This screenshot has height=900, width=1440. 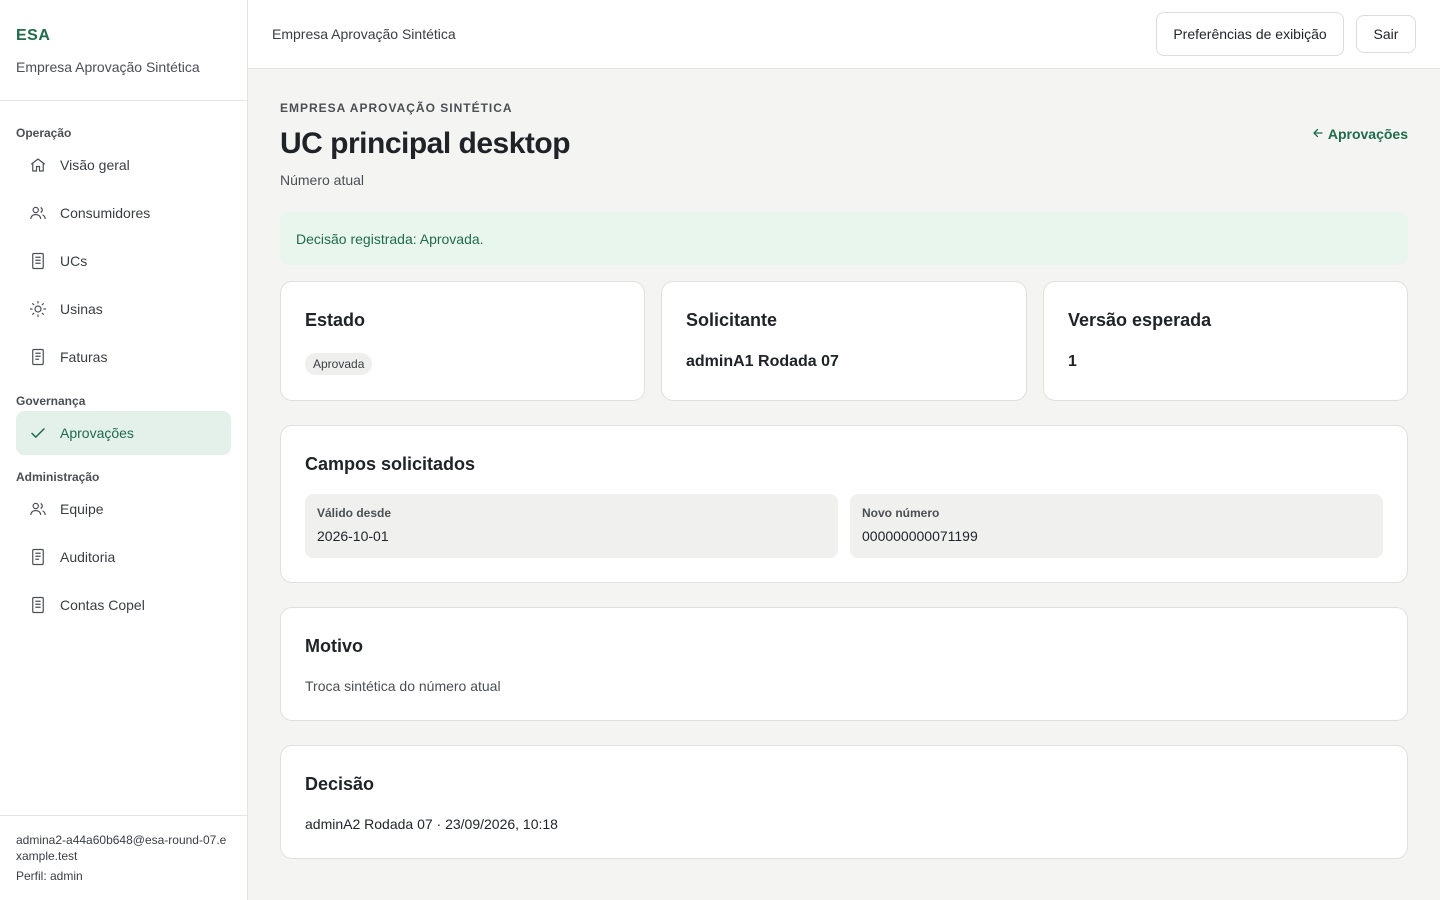 What do you see at coordinates (732, 320) in the screenshot?
I see `requester-title: Solicitante` at bounding box center [732, 320].